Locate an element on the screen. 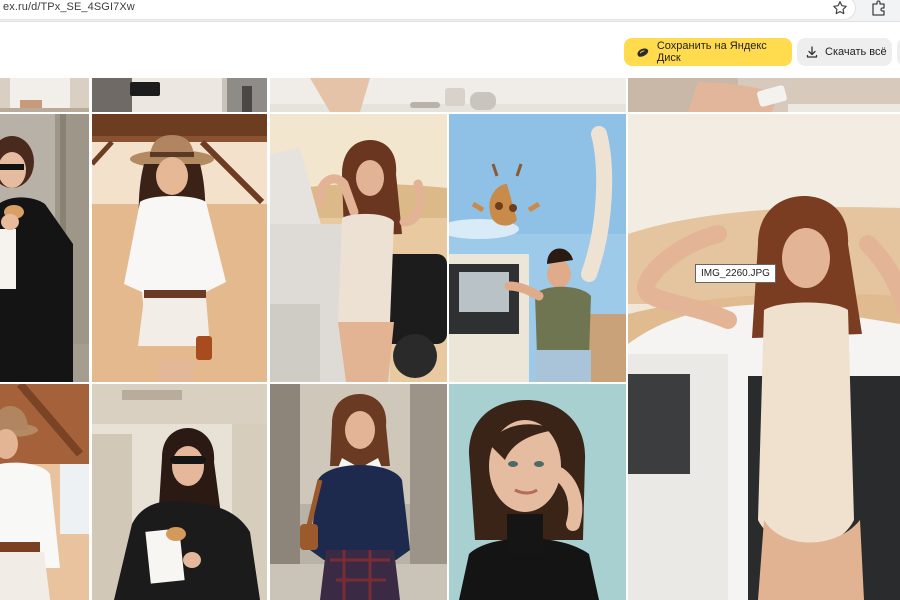 The height and width of the screenshot is (600, 900). url-field: ex.ru/d/TPx_SE_4SGI7Xw is located at coordinates (428, 10).